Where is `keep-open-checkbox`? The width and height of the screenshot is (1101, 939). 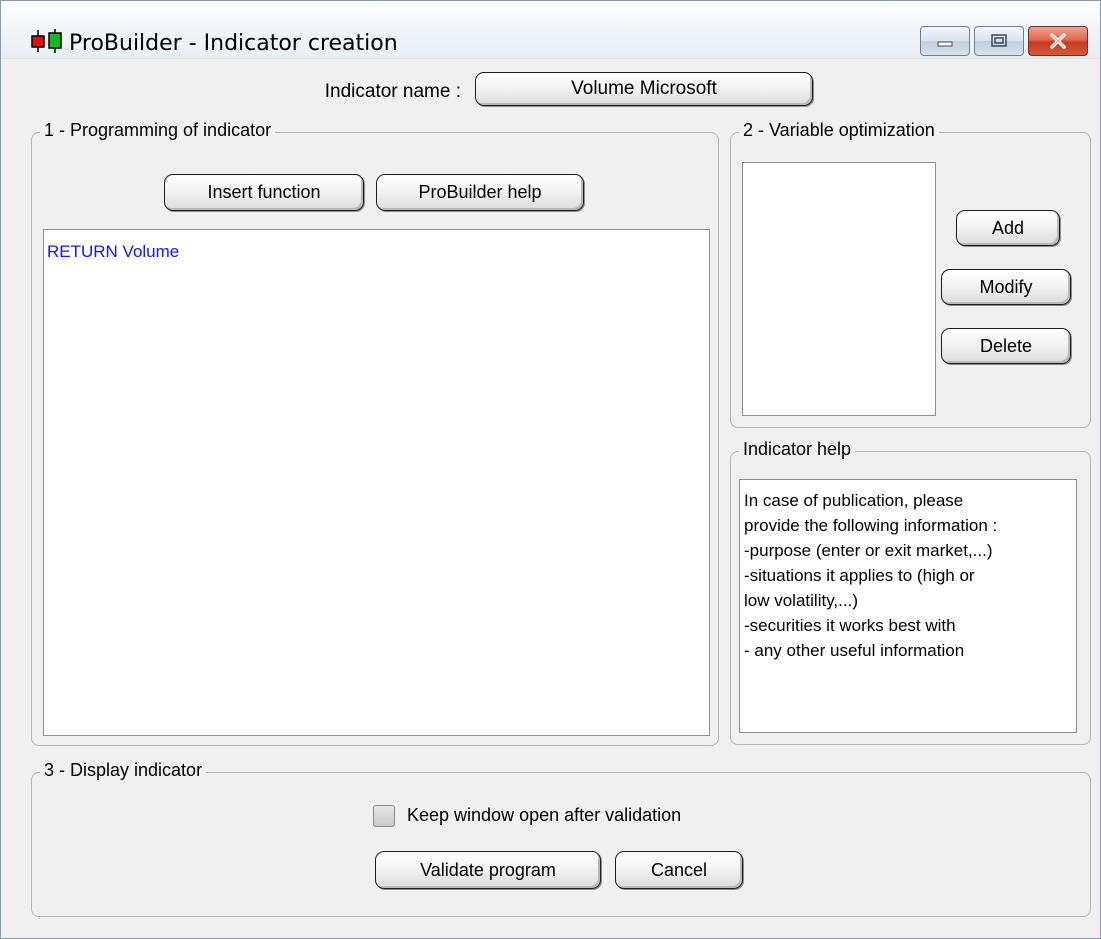 keep-open-checkbox is located at coordinates (384, 816).